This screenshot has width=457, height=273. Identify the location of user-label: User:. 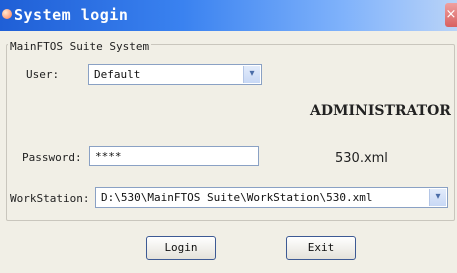
(43, 74).